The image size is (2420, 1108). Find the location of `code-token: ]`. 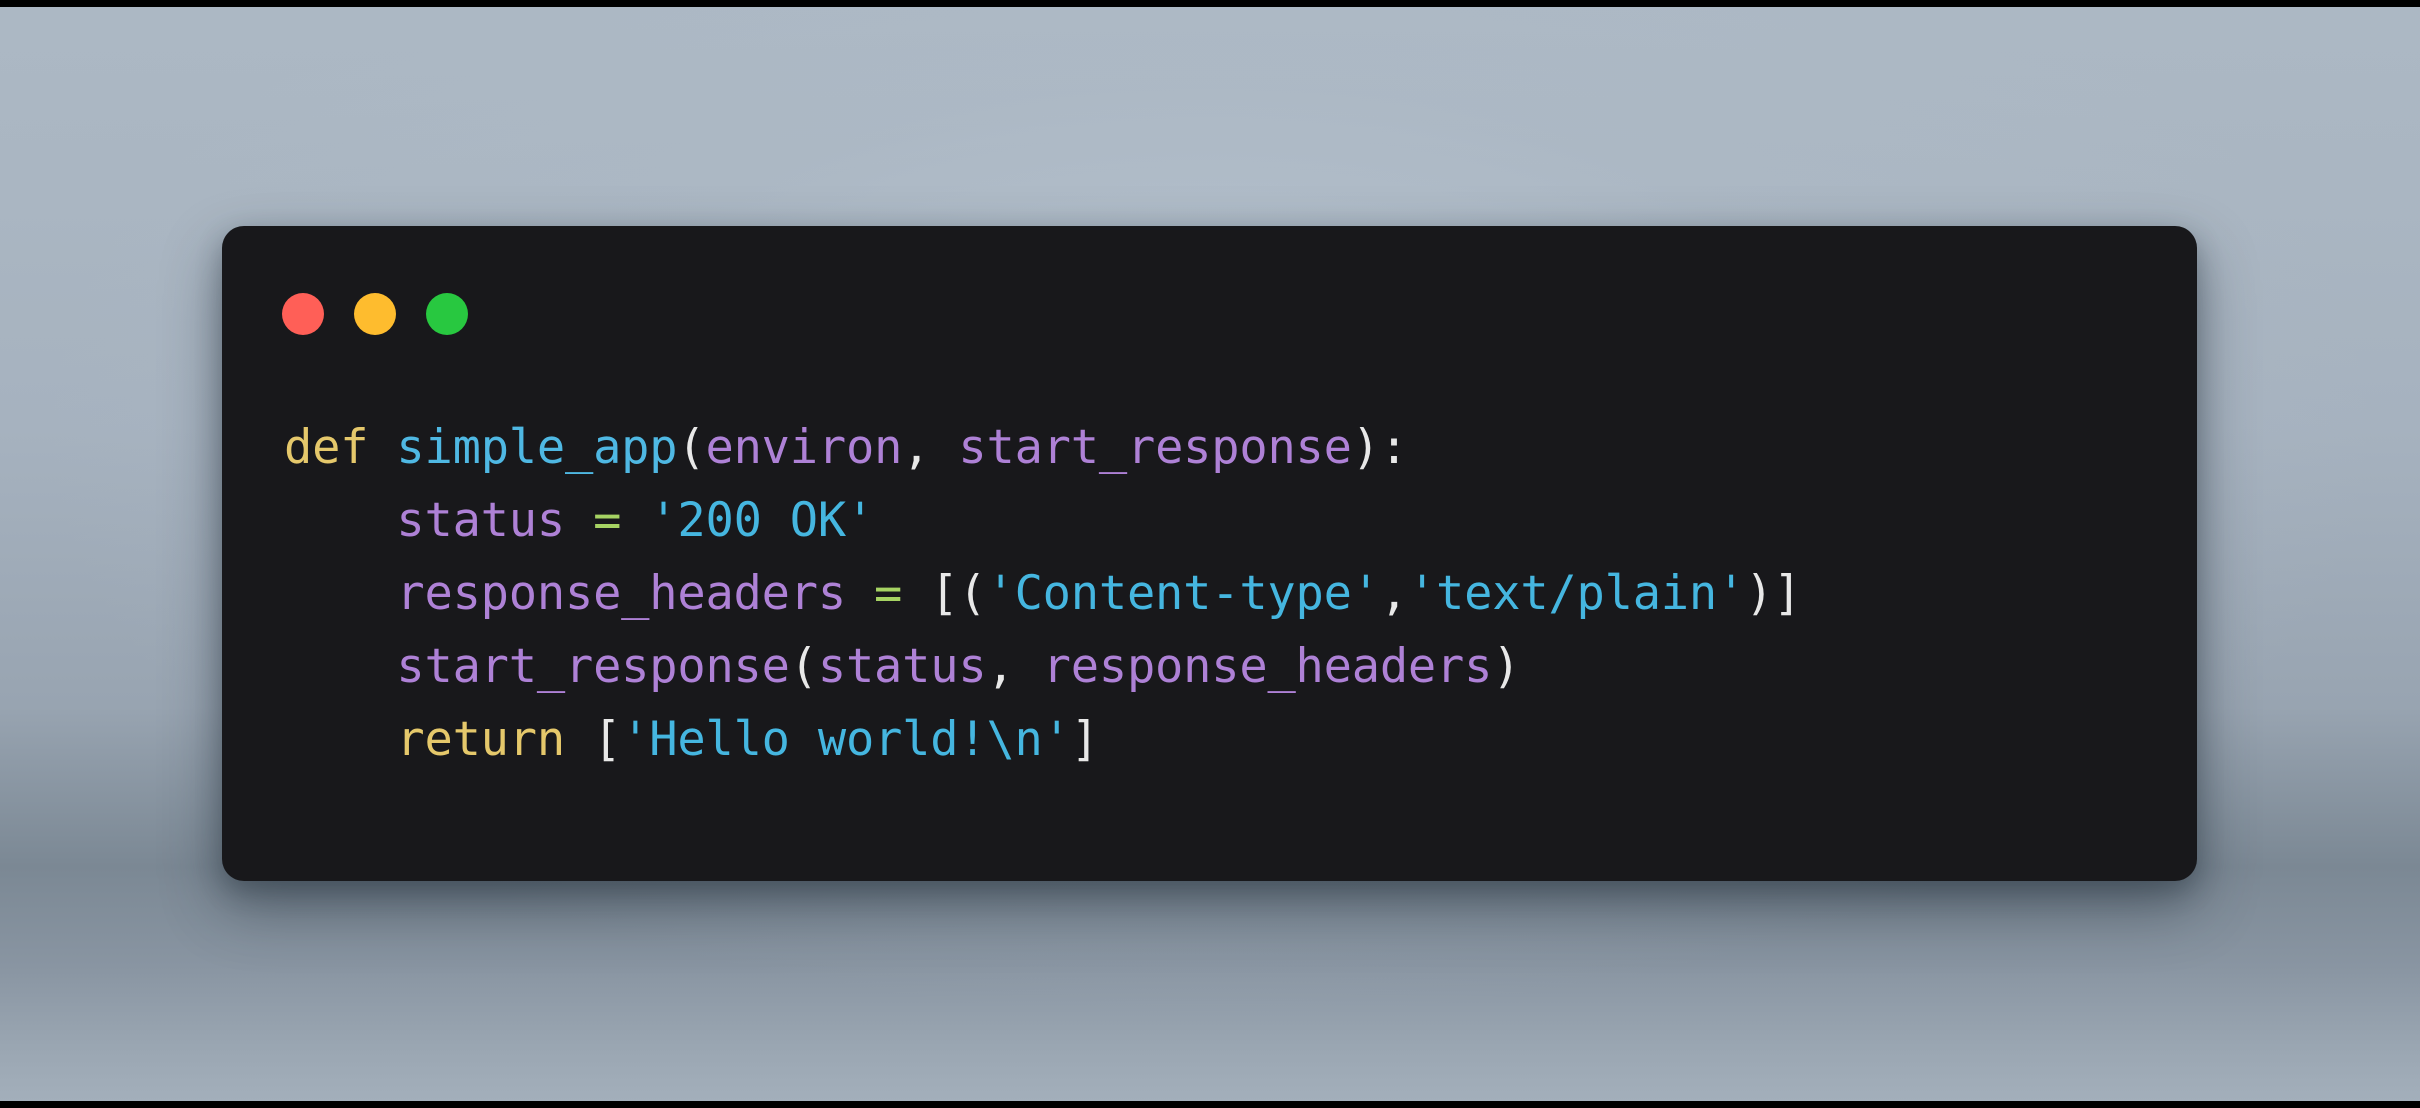

code-token: ] is located at coordinates (1084, 739).